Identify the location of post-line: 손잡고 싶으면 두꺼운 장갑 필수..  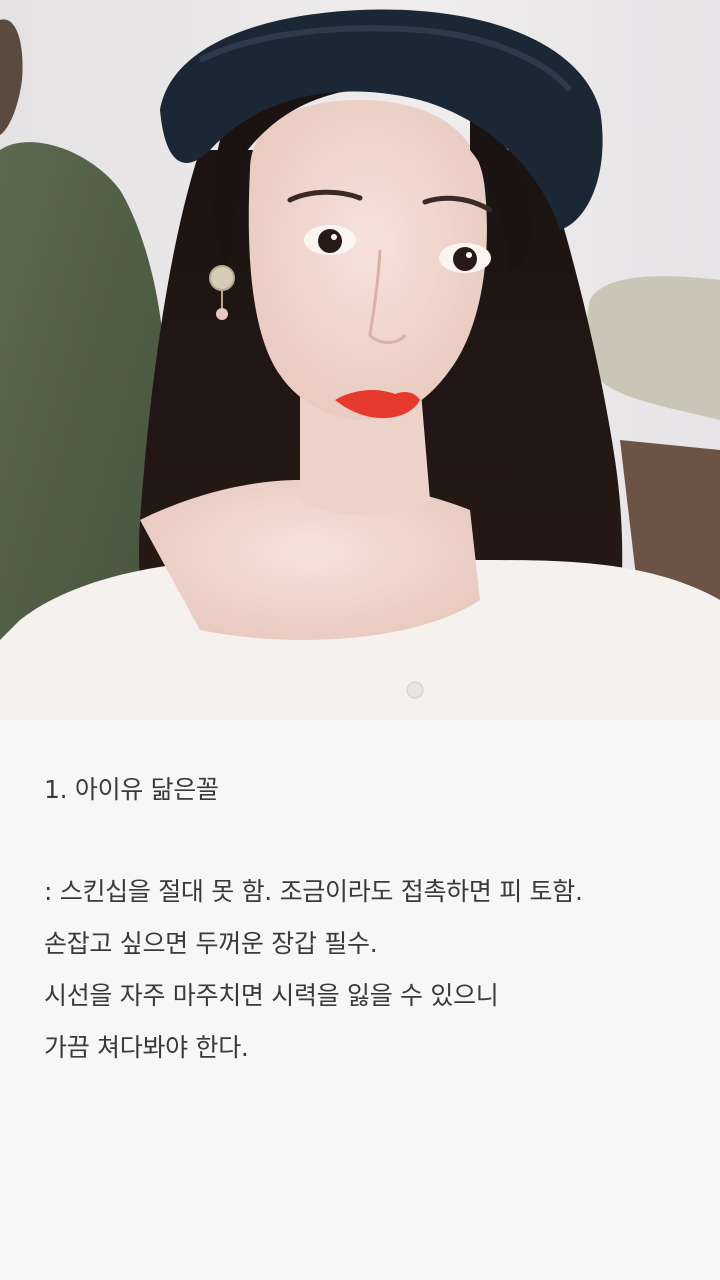
(211, 943).